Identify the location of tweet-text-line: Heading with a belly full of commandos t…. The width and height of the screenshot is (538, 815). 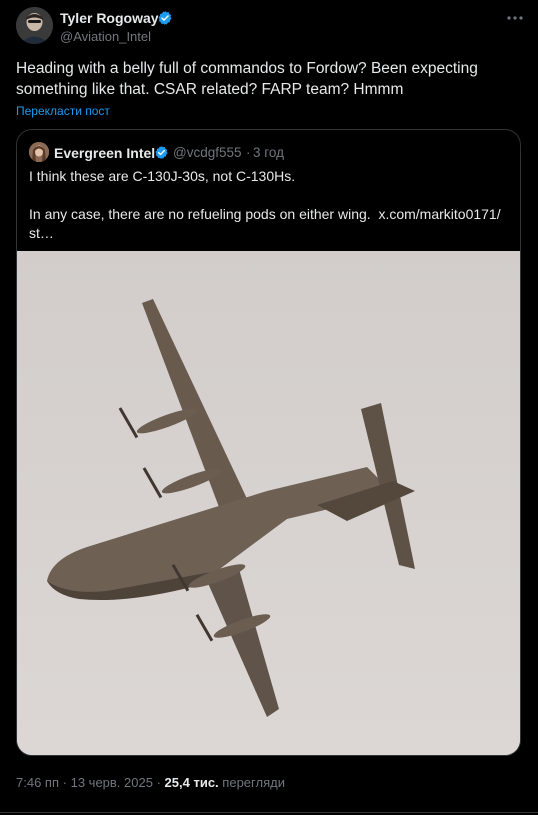
(247, 68).